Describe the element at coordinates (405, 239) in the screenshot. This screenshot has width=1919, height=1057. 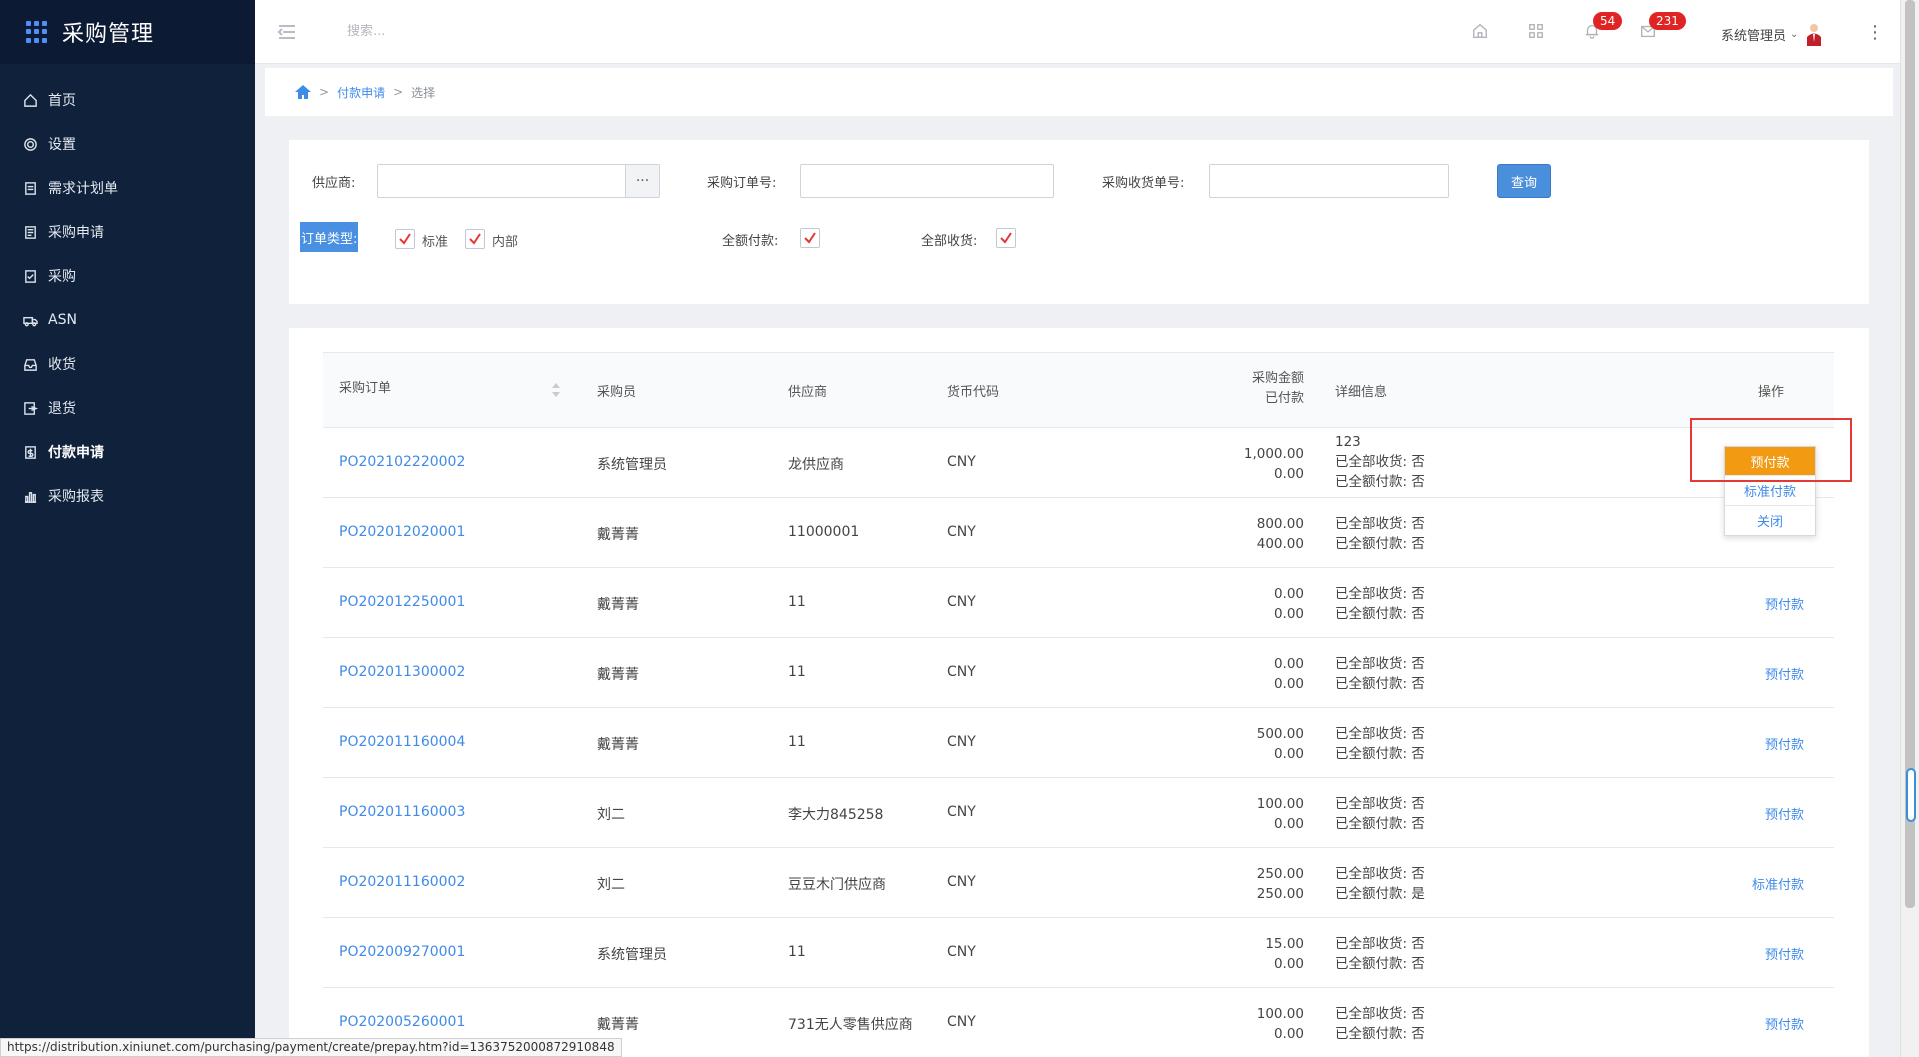
I see `standard-checkbox` at that location.